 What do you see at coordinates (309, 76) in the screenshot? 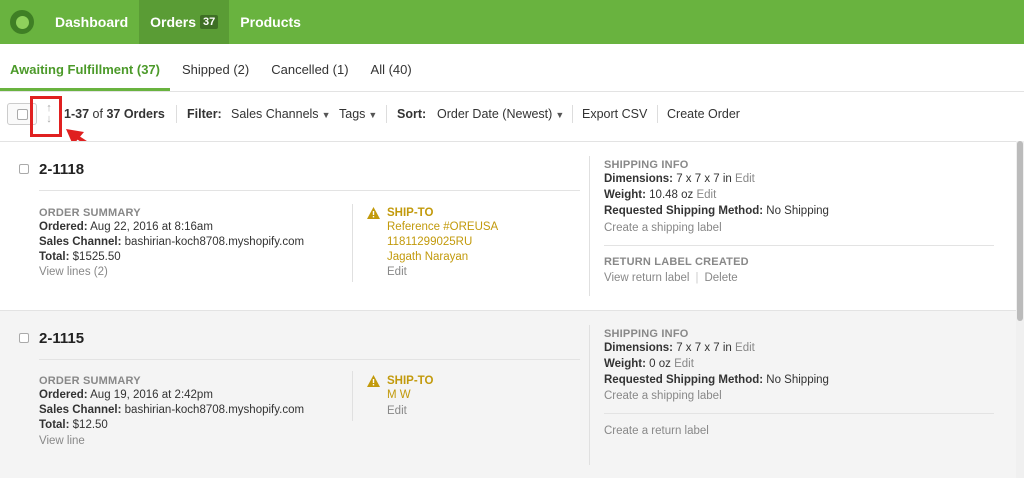
I see `tab-cancelled: Cancelled (1)` at bounding box center [309, 76].